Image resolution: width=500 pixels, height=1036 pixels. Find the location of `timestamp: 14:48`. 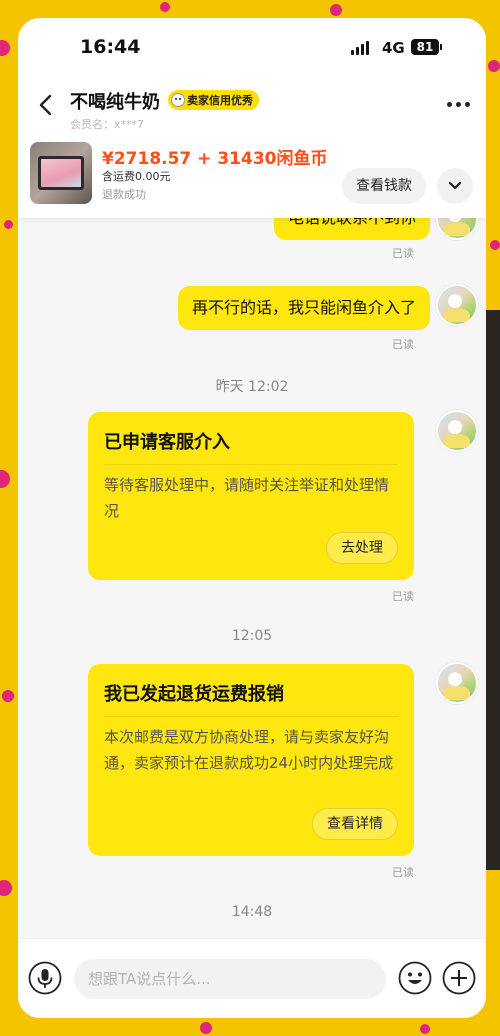

timestamp: 14:48 is located at coordinates (252, 912).